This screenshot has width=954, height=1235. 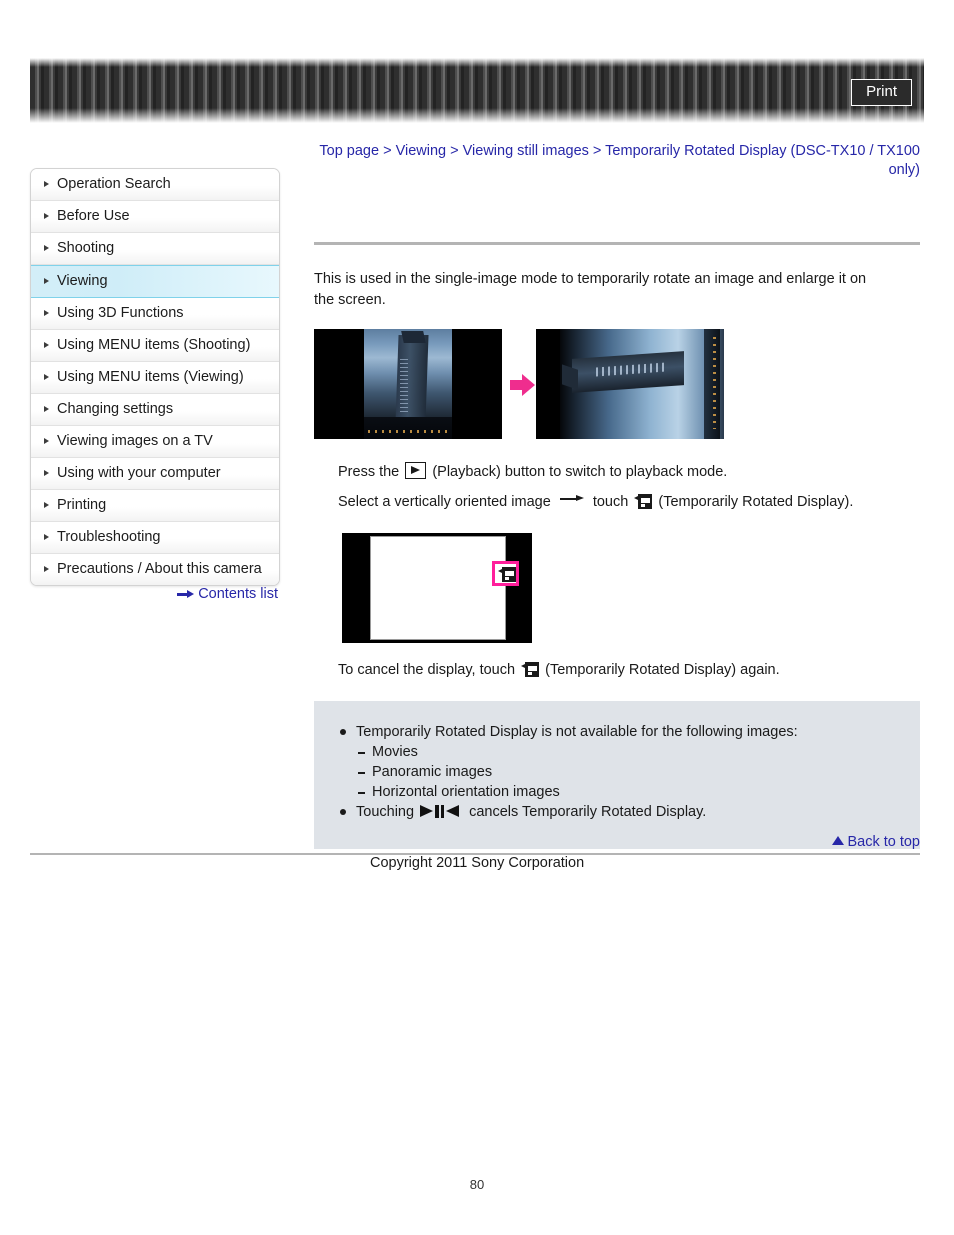 I want to click on sidebar-item-label: Precautions / About this camera, so click(x=159, y=569).